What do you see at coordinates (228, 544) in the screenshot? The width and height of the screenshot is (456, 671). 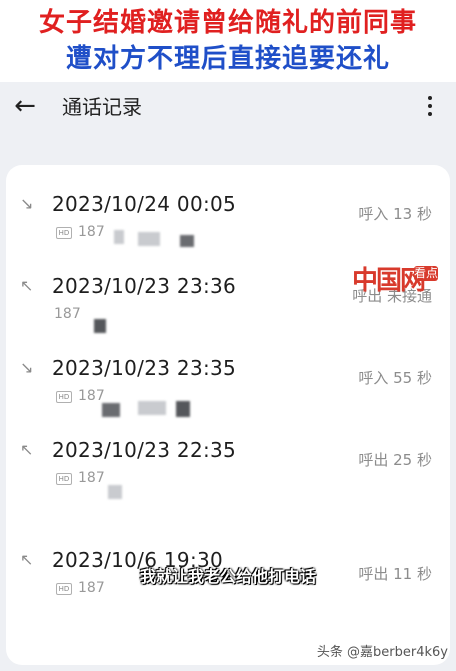 I see `call-log-item: ↖ 2023/10/6 19:30 HD 187 呼出 11 秒` at bounding box center [228, 544].